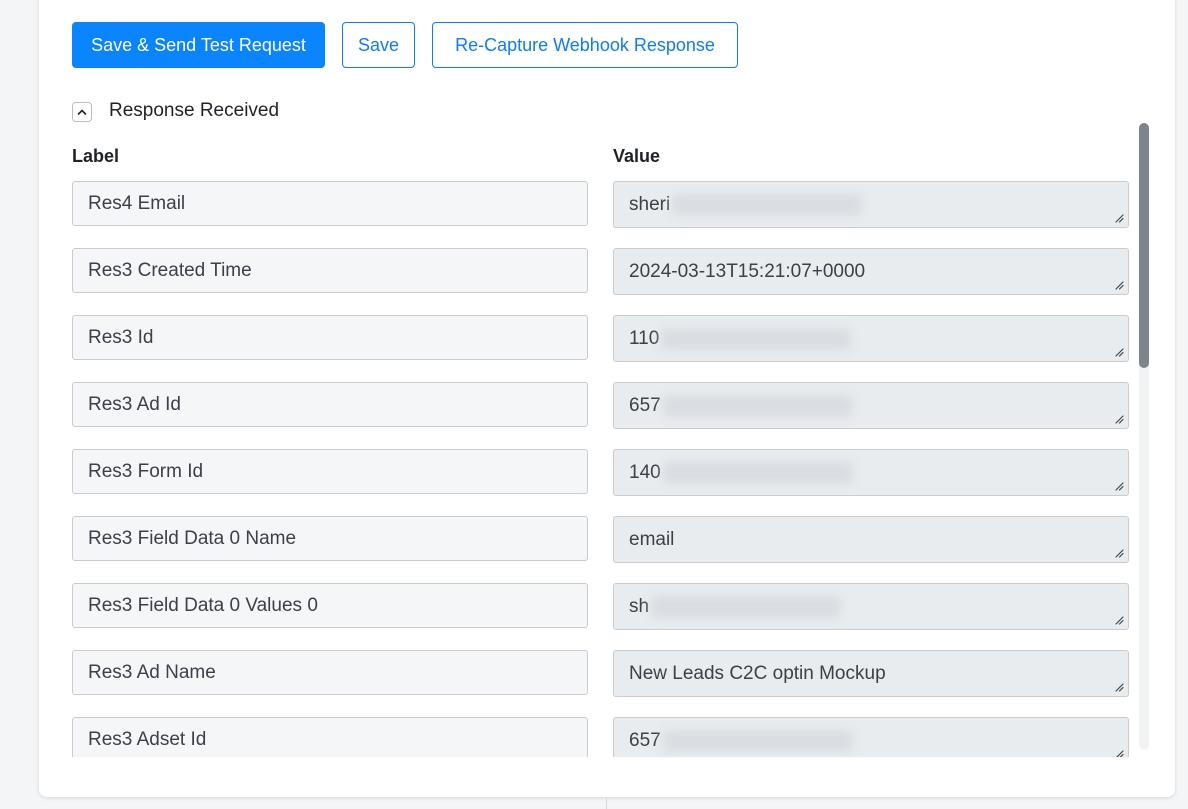  What do you see at coordinates (330, 538) in the screenshot?
I see `field-label-input: Res3 Field Data 0 Name` at bounding box center [330, 538].